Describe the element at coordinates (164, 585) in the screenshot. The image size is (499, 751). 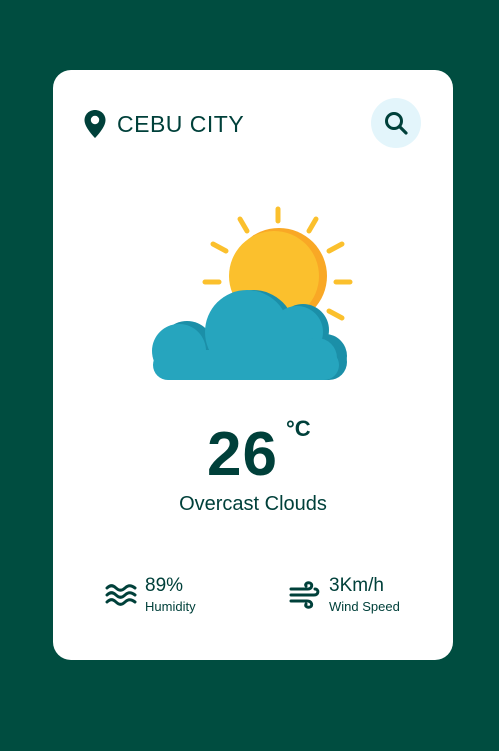
I see `humidity-value: 89%` at that location.